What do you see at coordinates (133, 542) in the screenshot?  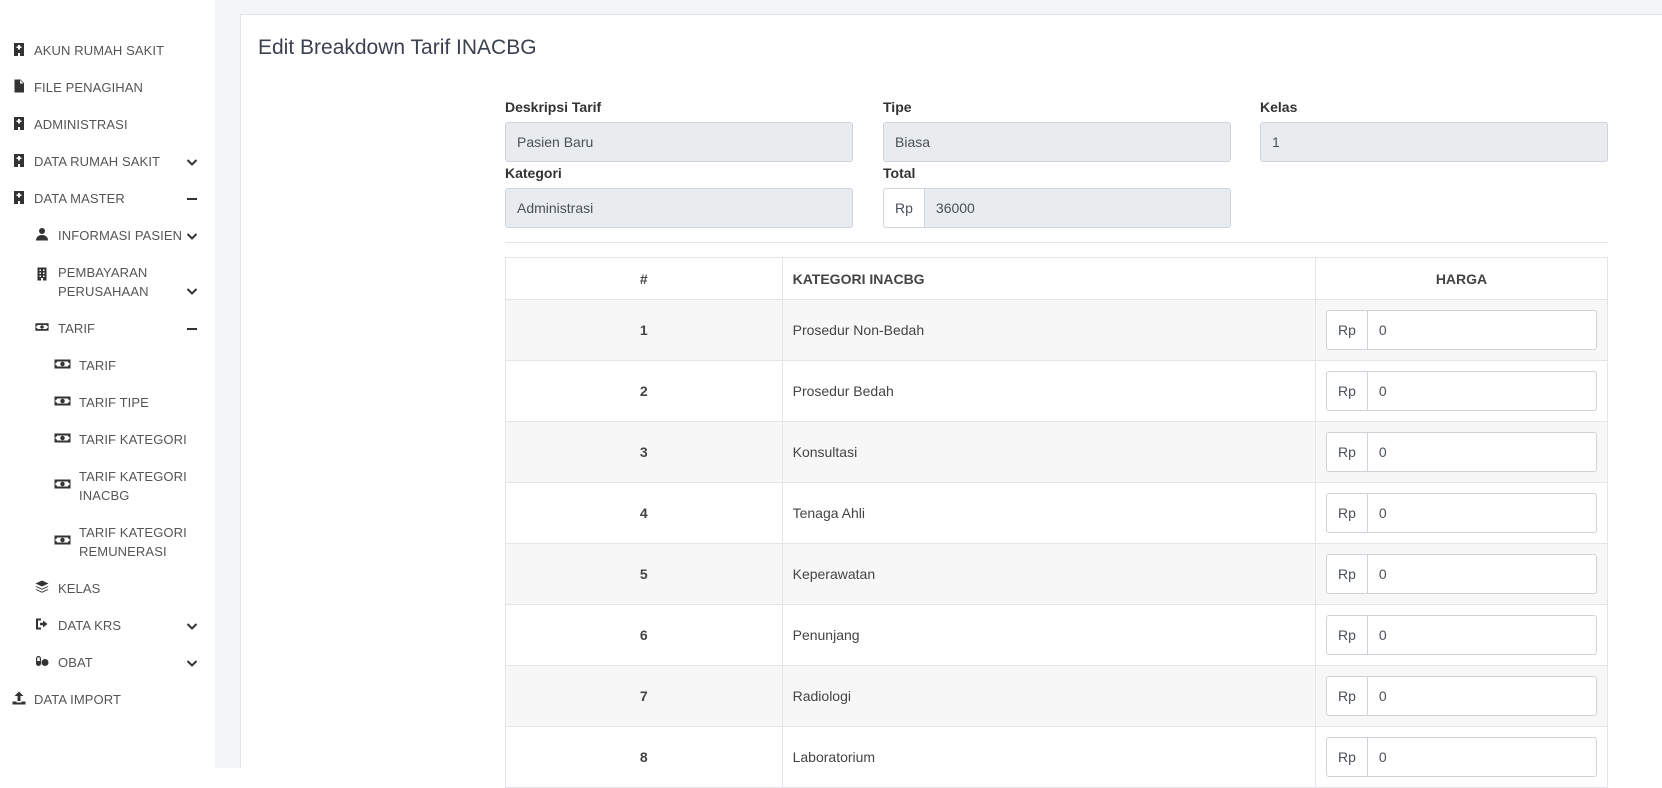 I see `sidebar-item-label: TARIF KATEGORI REMUNERASI` at bounding box center [133, 542].